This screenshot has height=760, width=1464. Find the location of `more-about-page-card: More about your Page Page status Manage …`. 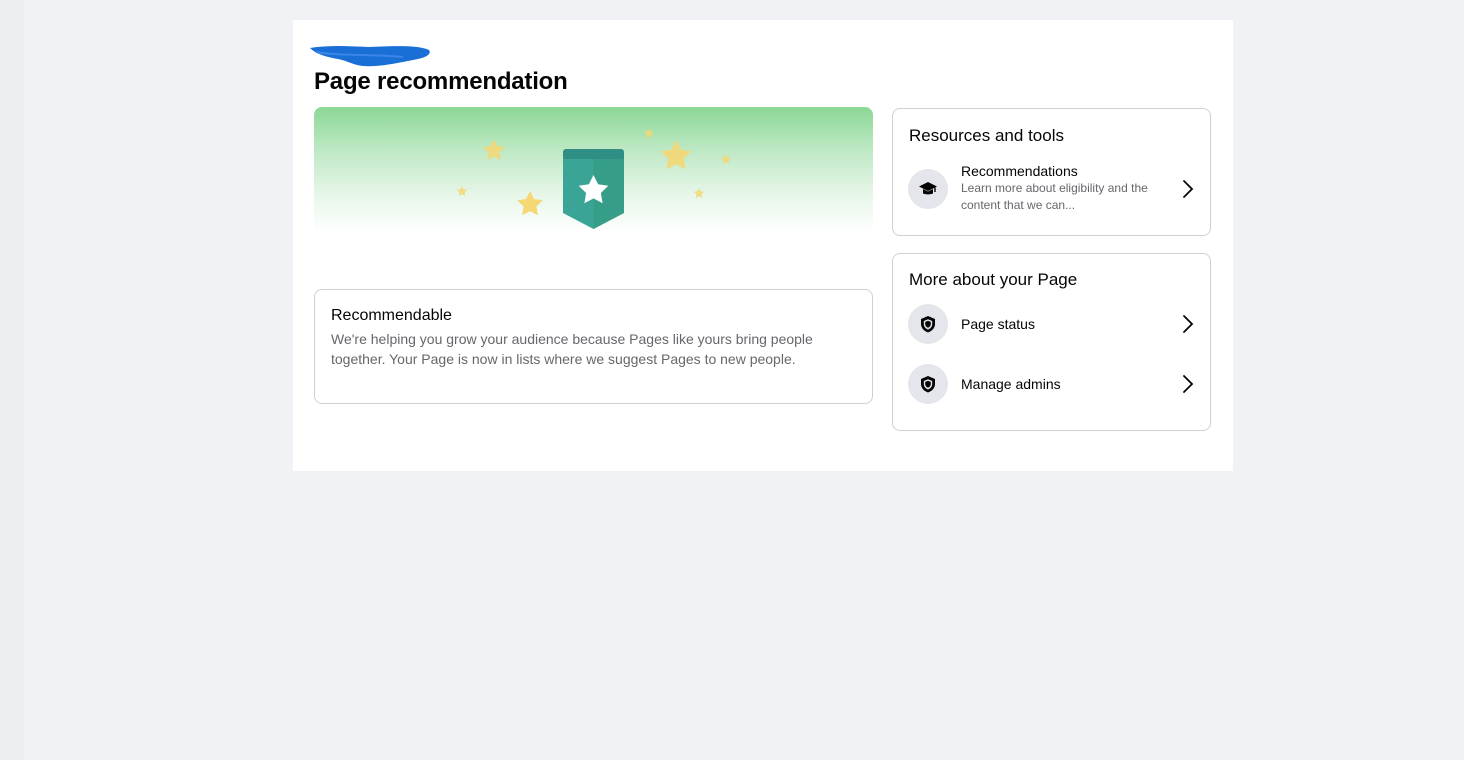

more-about-page-card: More about your Page Page status Manage … is located at coordinates (1051, 342).